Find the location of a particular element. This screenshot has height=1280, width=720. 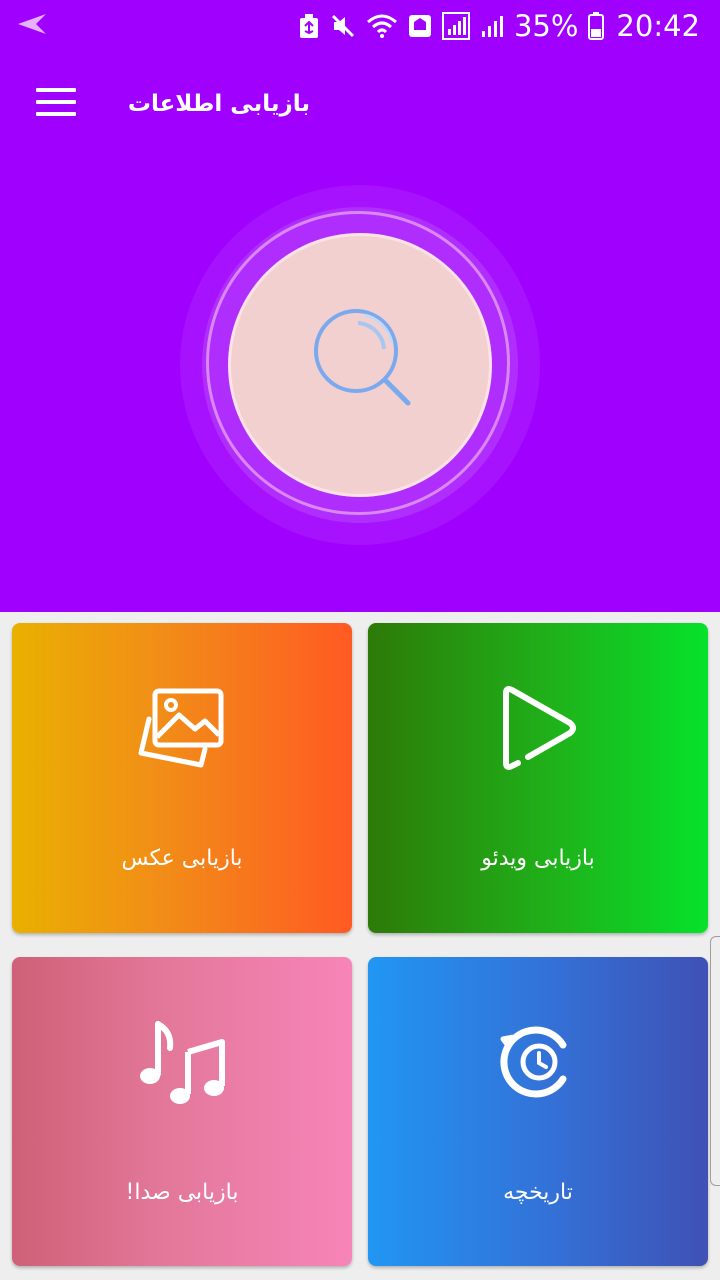

nfc-icon is located at coordinates (420, 26).